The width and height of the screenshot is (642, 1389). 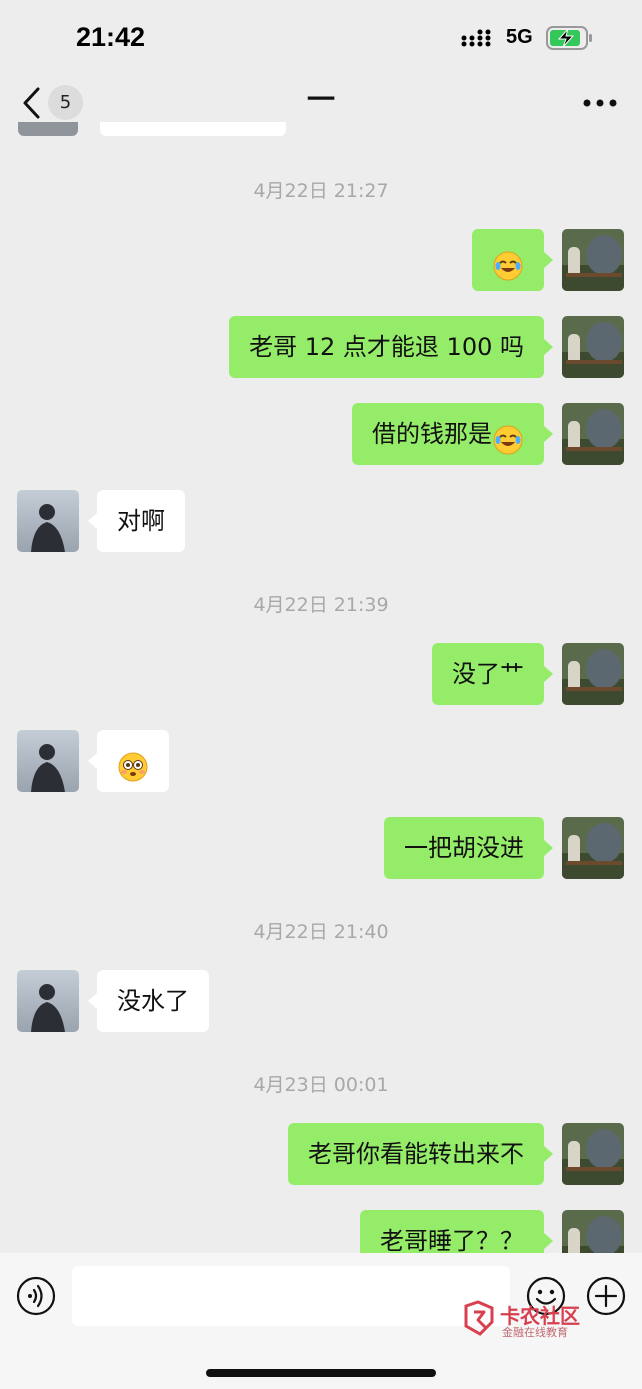 What do you see at coordinates (291, 1296) in the screenshot?
I see `message-input` at bounding box center [291, 1296].